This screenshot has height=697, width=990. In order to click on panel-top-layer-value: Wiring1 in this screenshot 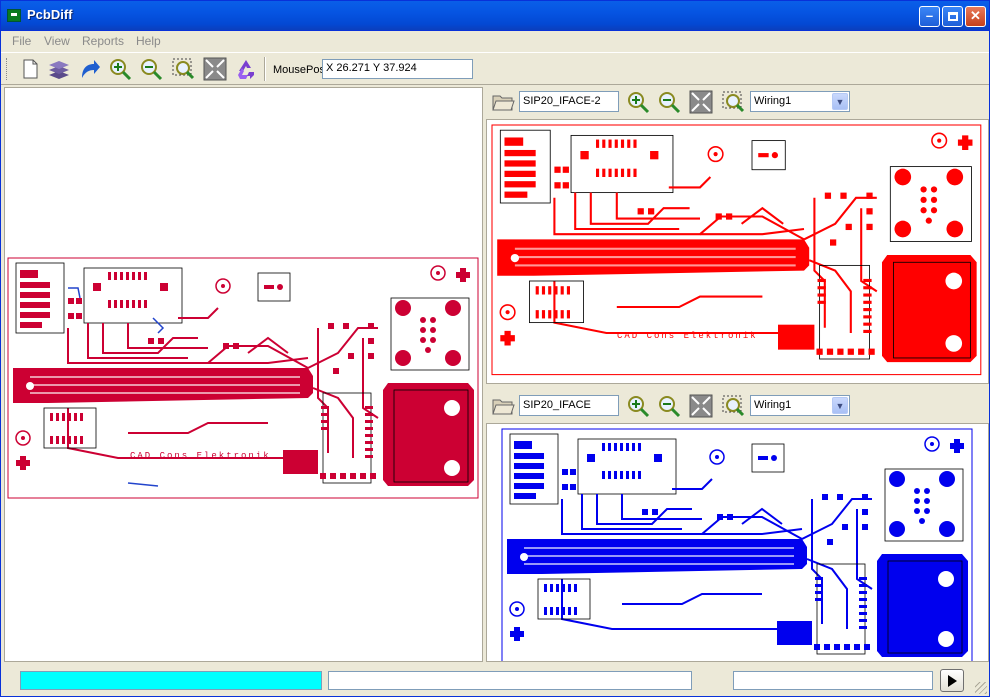, I will do `click(773, 101)`.